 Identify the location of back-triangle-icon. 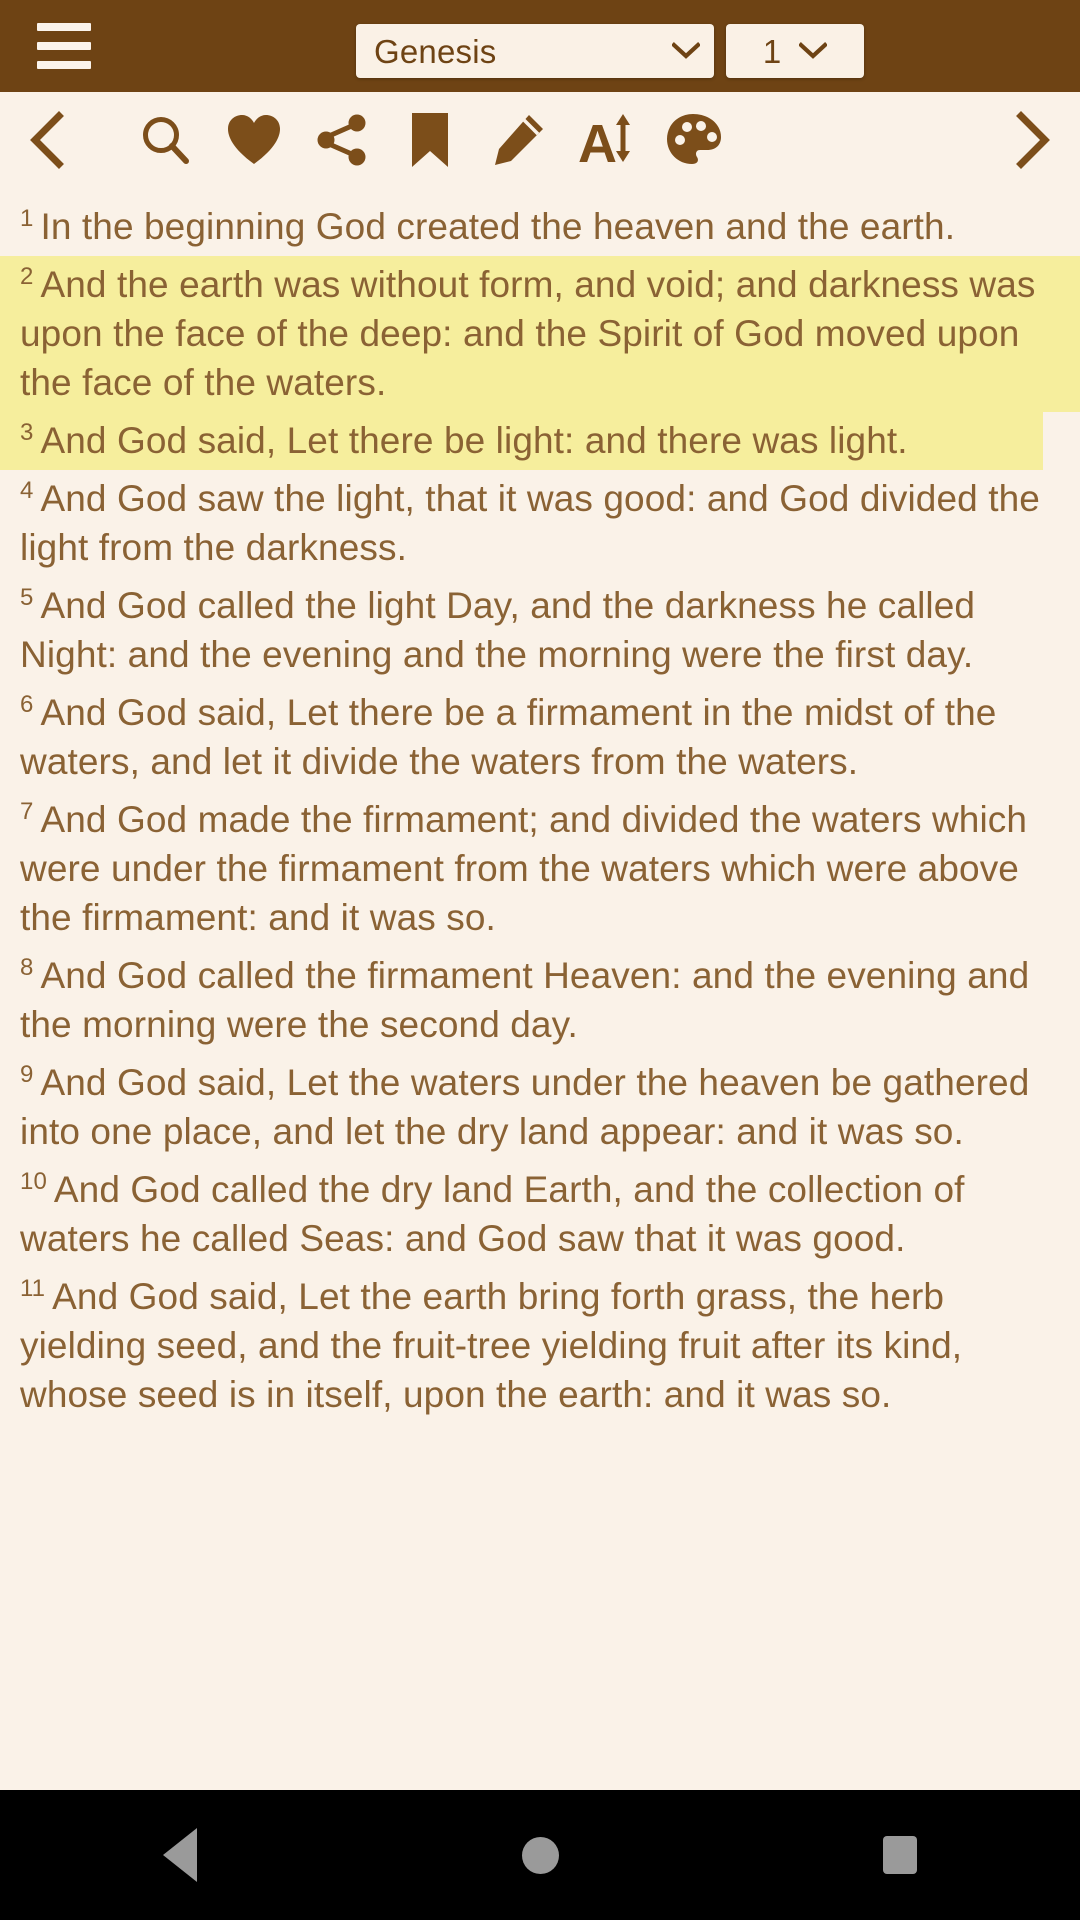
(180, 1855).